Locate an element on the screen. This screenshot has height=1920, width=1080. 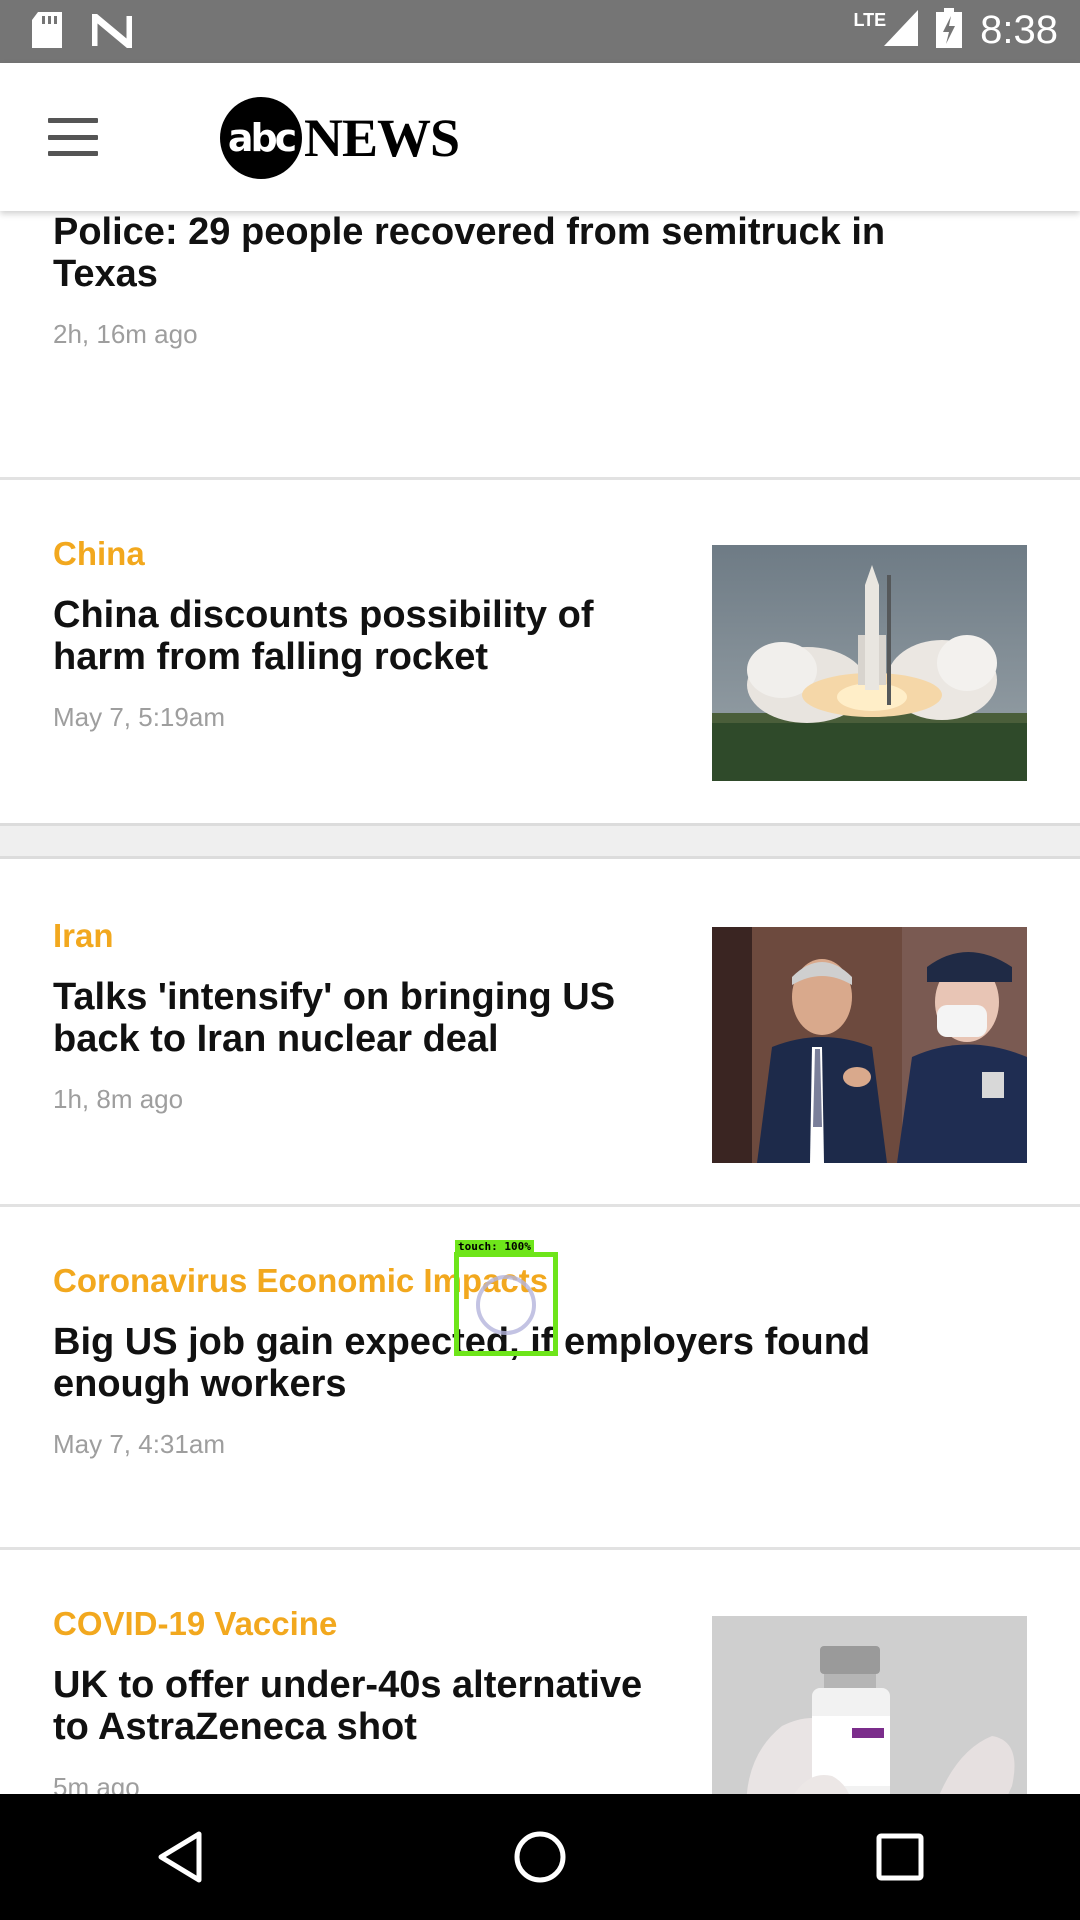
app-header: abc NEWS is located at coordinates (540, 137).